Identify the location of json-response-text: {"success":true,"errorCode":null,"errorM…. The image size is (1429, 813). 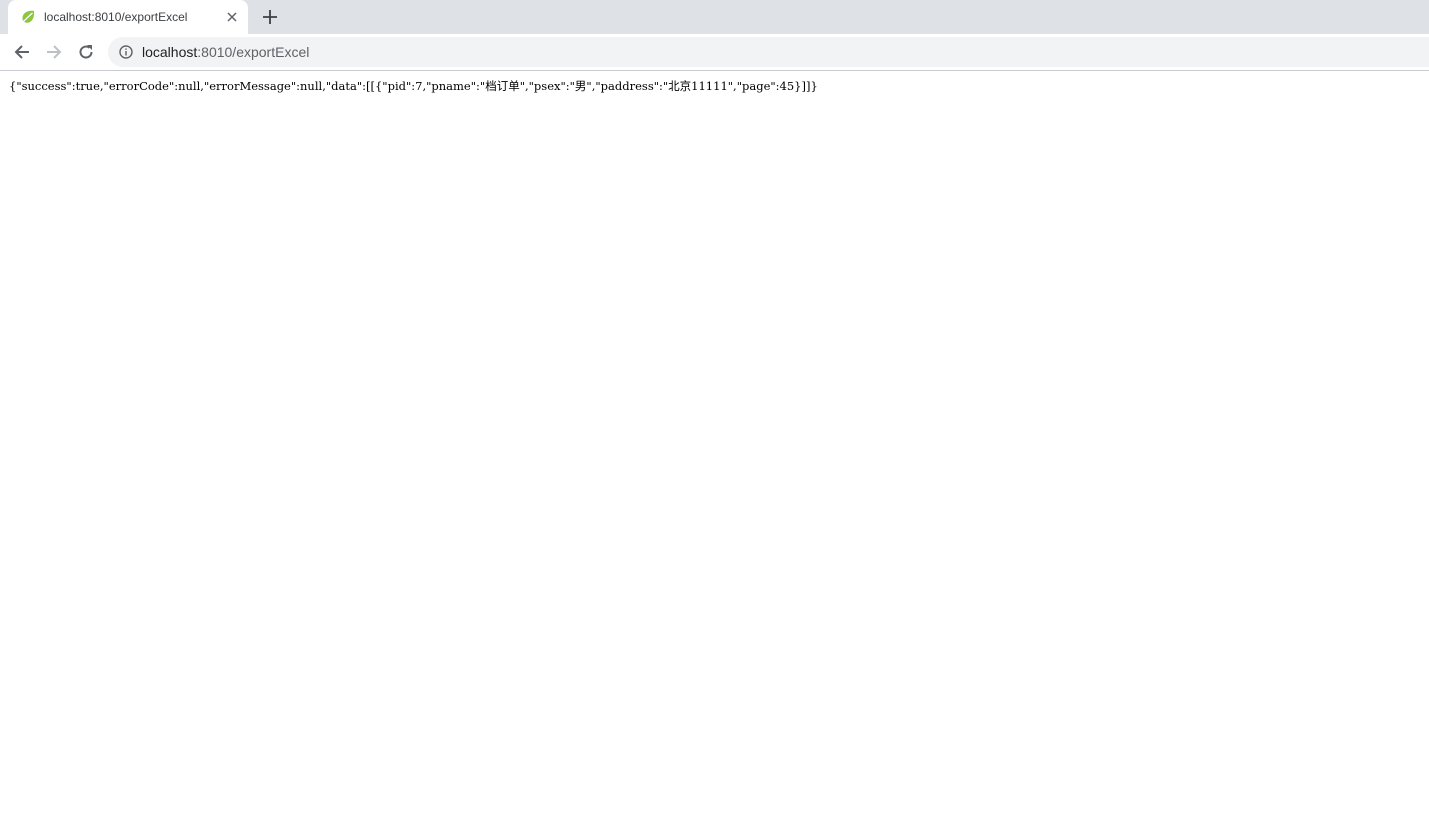
(413, 86).